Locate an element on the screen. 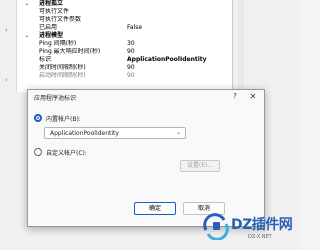 The image size is (320, 250). property-row: 可执行文件参数 is located at coordinates (124, 20).